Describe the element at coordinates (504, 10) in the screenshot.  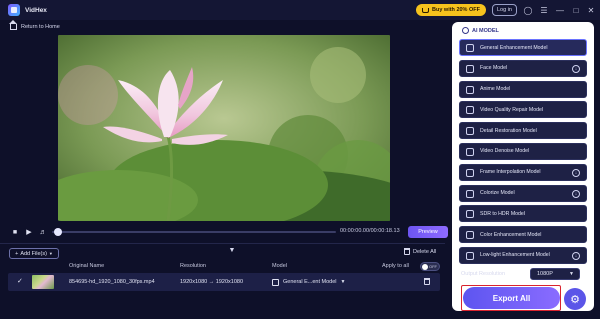
I see `login-button: Log in` at that location.